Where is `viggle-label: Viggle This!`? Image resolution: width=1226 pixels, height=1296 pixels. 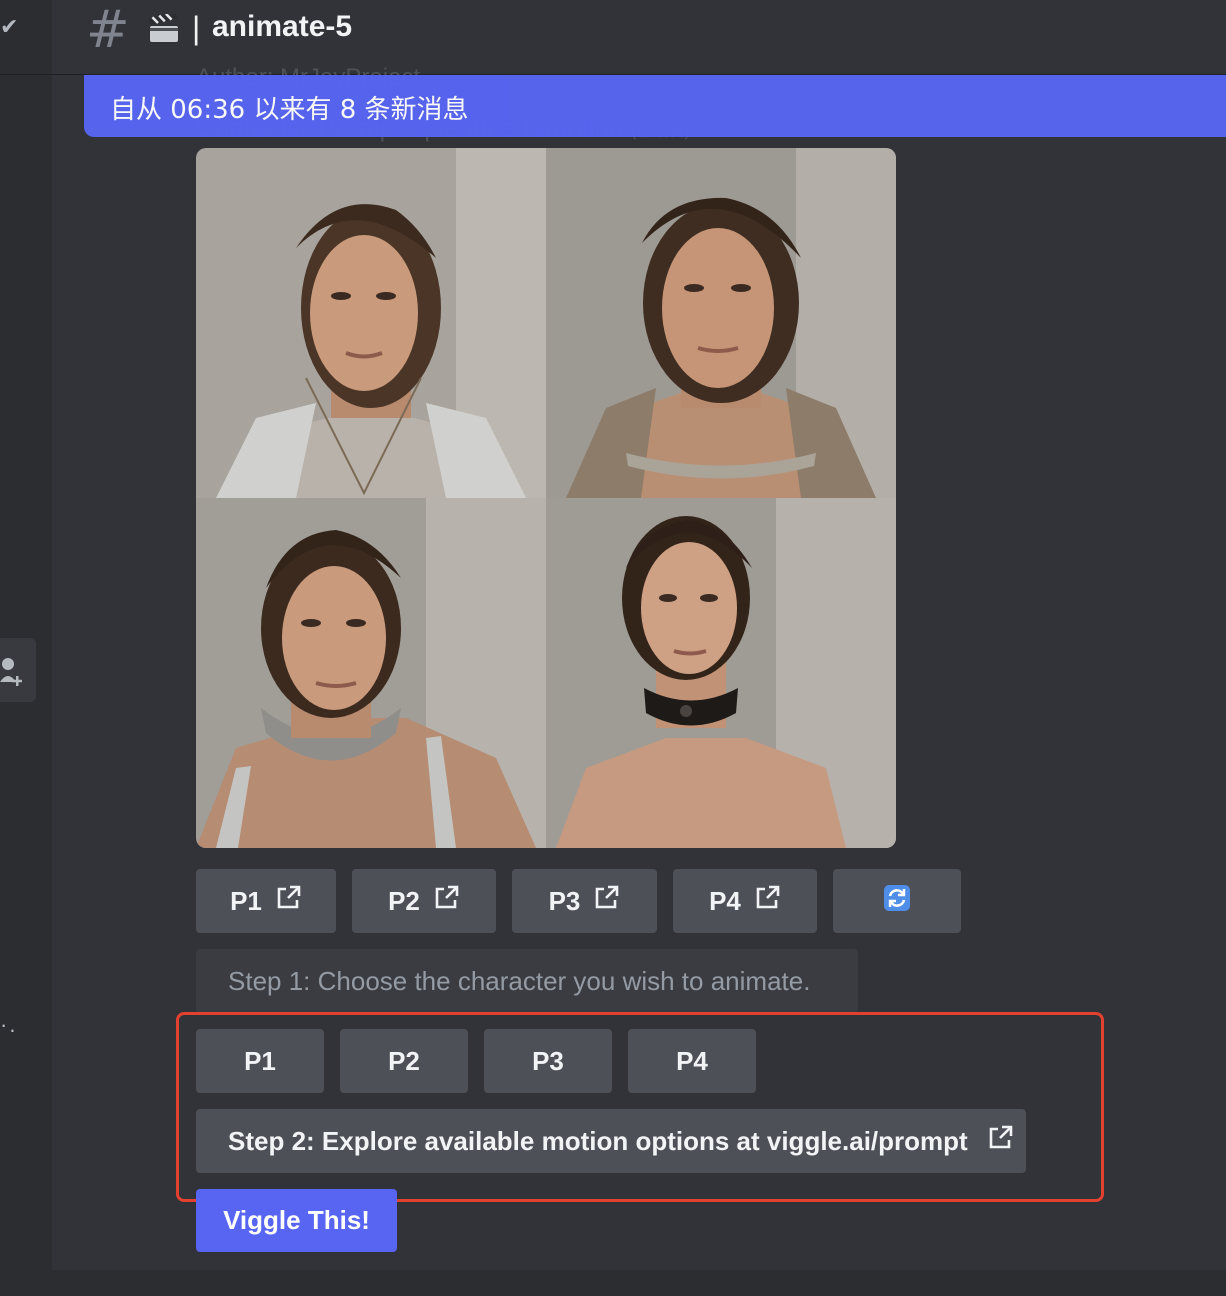
viggle-label: Viggle This! is located at coordinates (296, 1220).